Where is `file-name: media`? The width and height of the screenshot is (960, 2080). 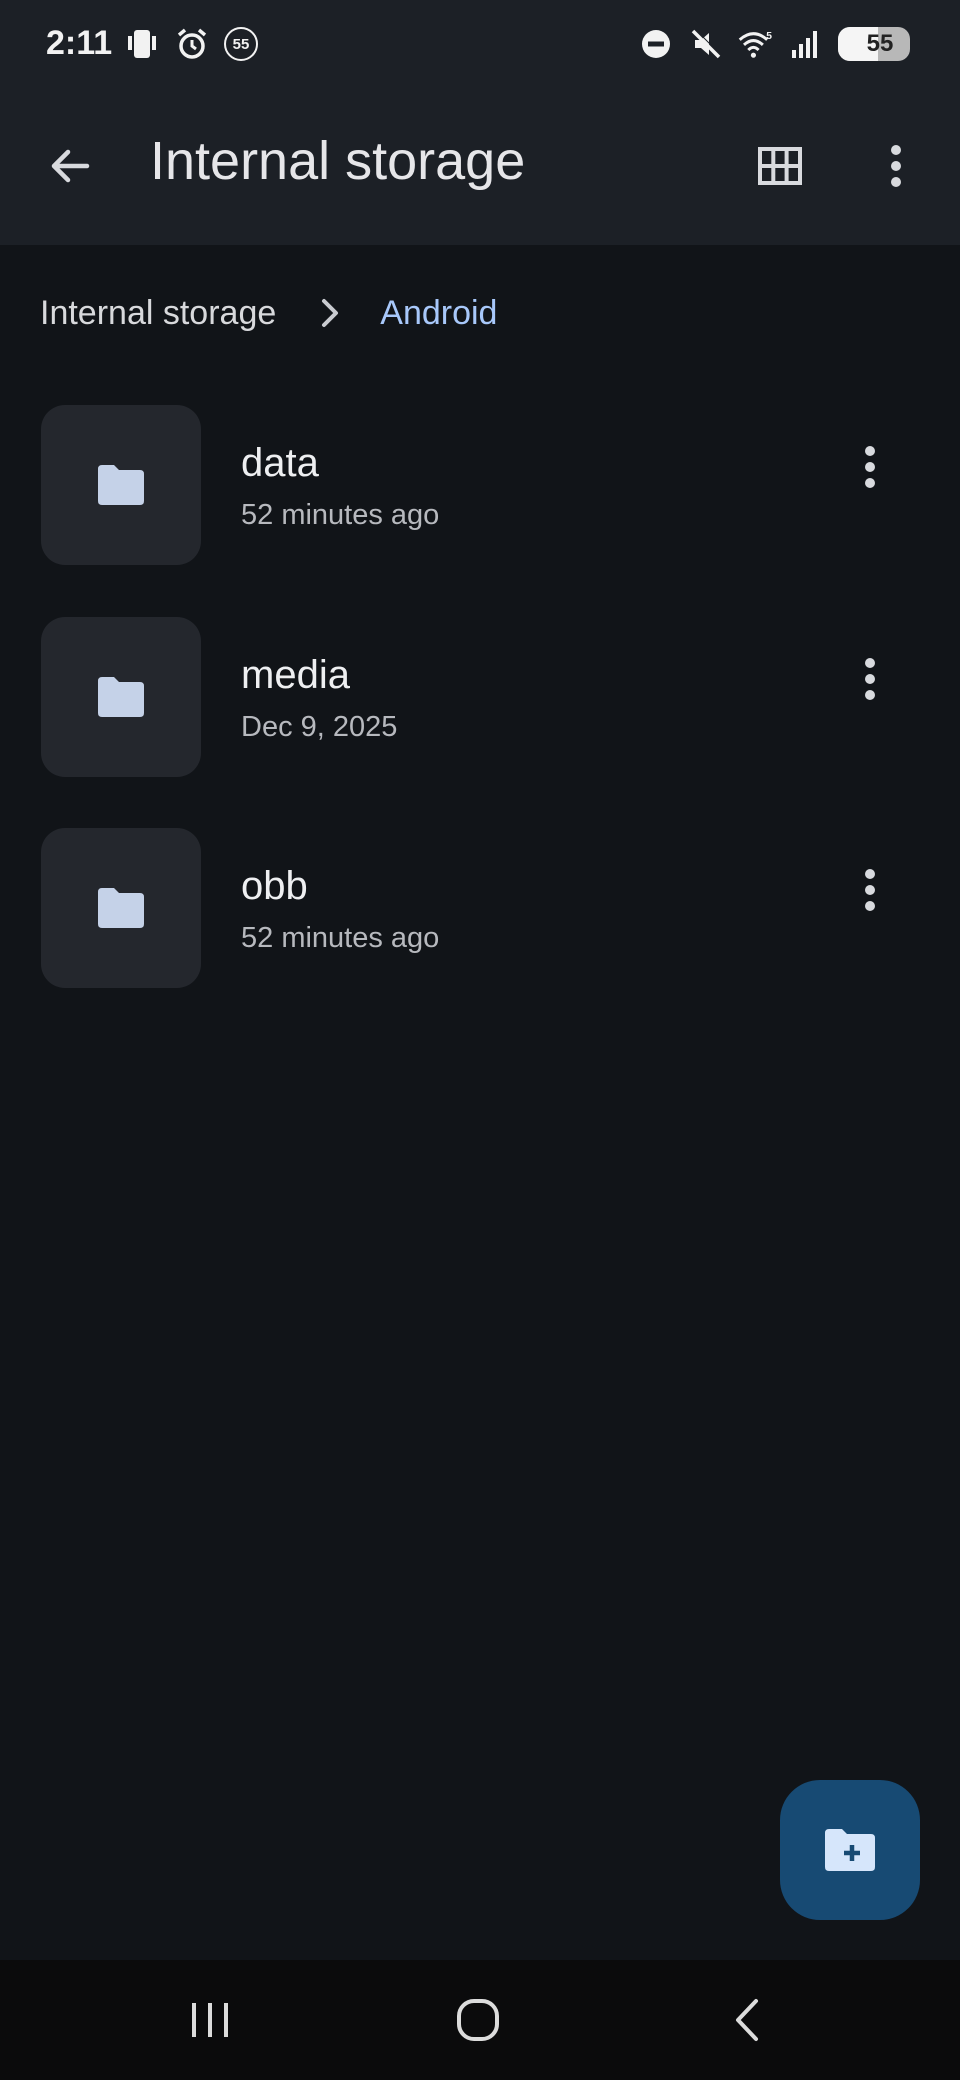 file-name: media is located at coordinates (295, 675).